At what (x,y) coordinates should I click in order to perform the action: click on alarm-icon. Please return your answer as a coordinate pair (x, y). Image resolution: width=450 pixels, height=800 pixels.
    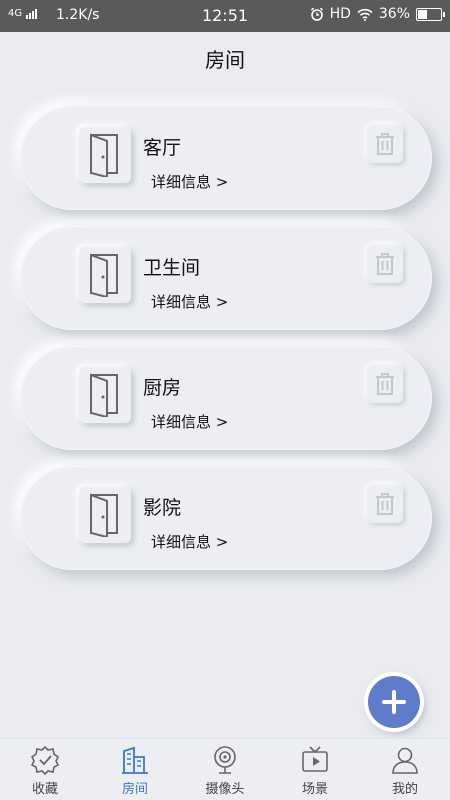
    Looking at the image, I should click on (316, 14).